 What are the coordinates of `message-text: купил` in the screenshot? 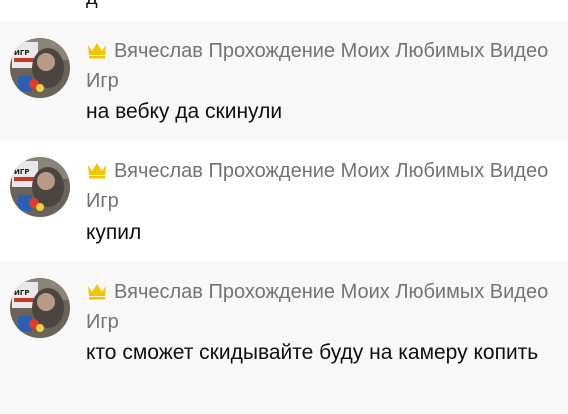 It's located at (114, 232).